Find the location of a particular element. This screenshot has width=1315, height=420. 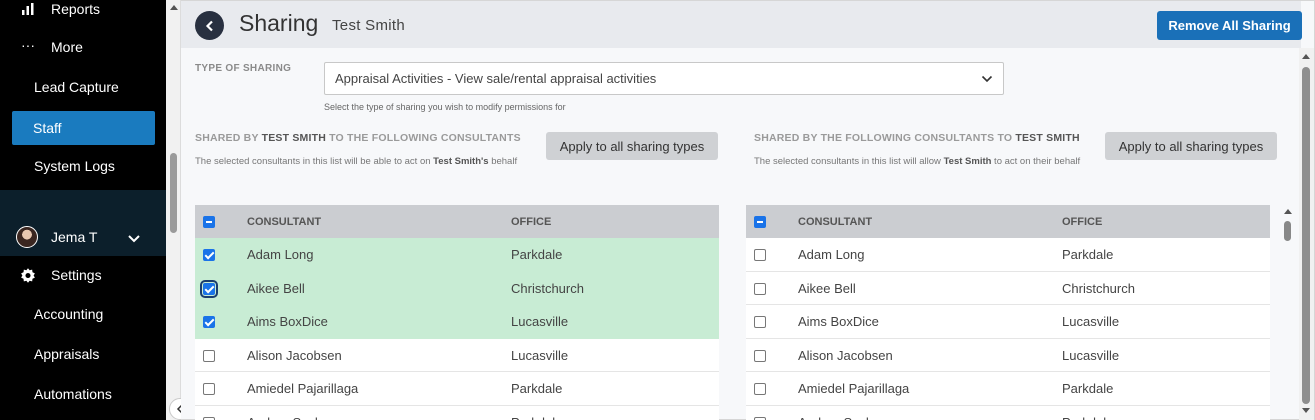

sidebar-item-lead-capture: Lead Capture is located at coordinates (83, 87).